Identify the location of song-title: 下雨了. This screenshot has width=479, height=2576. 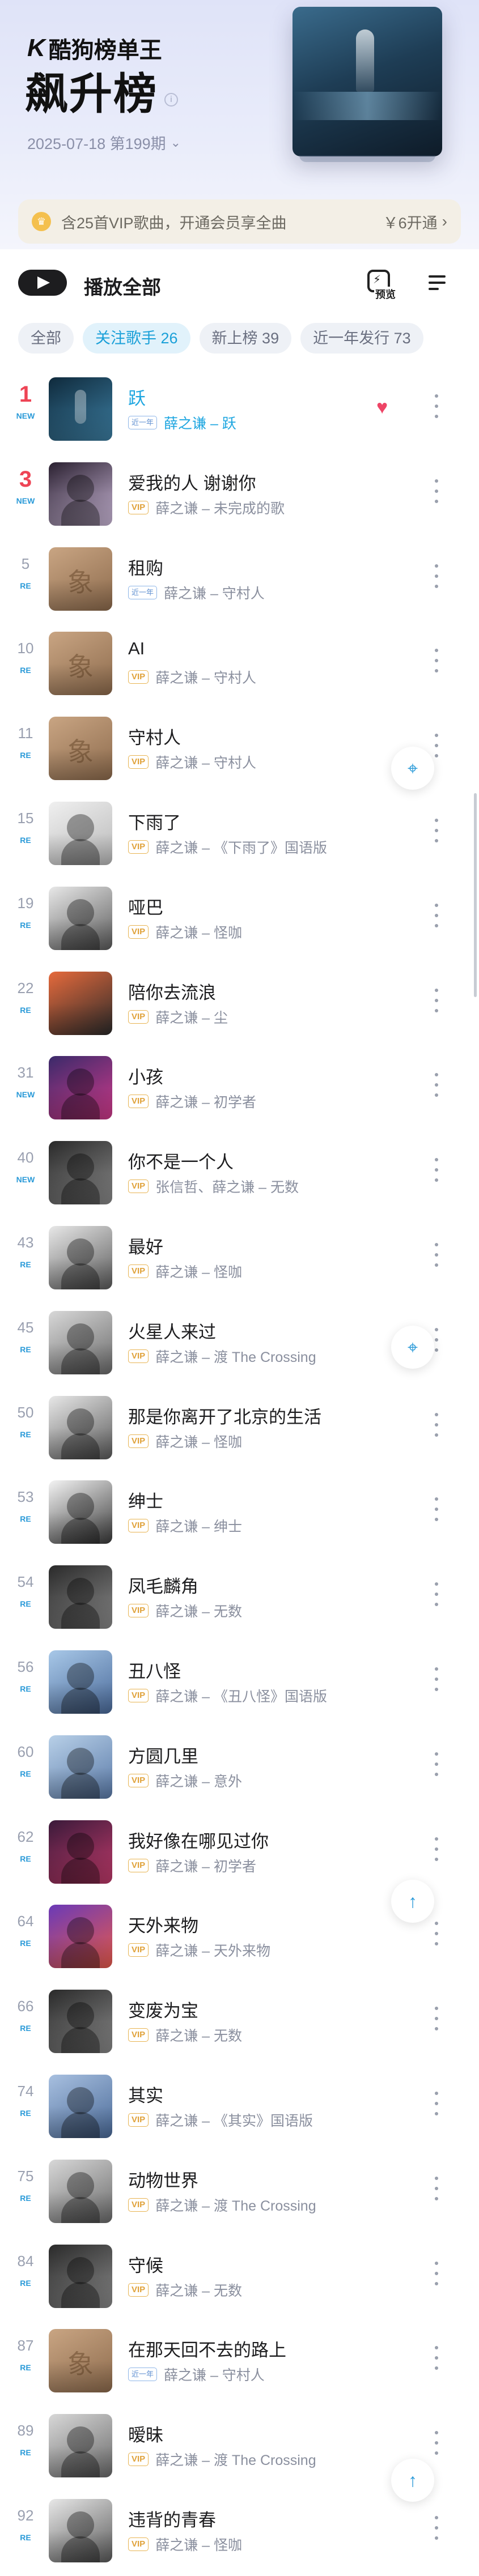
(154, 821).